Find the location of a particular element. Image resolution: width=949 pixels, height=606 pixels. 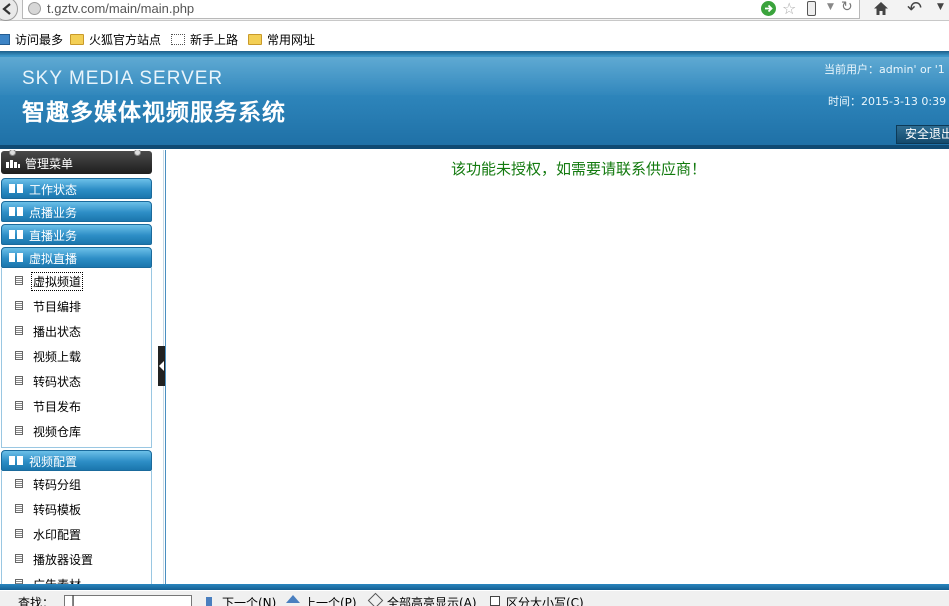

history-dropdown-icon: ▼ is located at coordinates (830, 7).